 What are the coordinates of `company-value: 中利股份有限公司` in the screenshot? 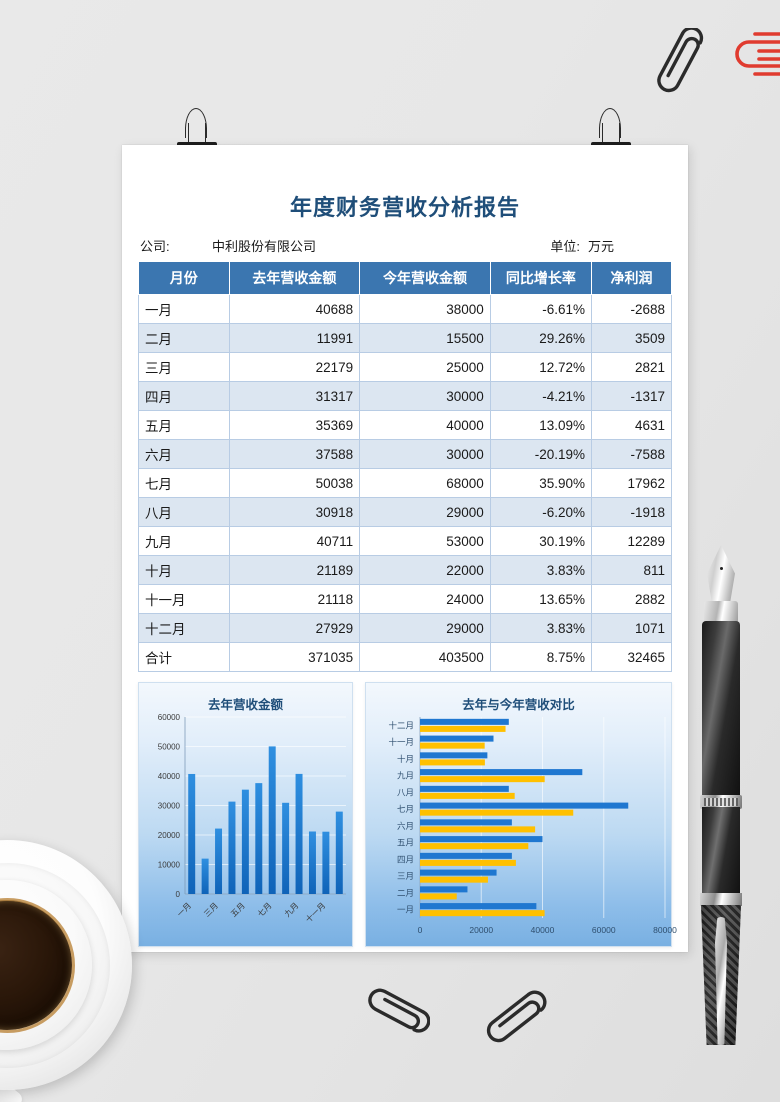 It's located at (264, 246).